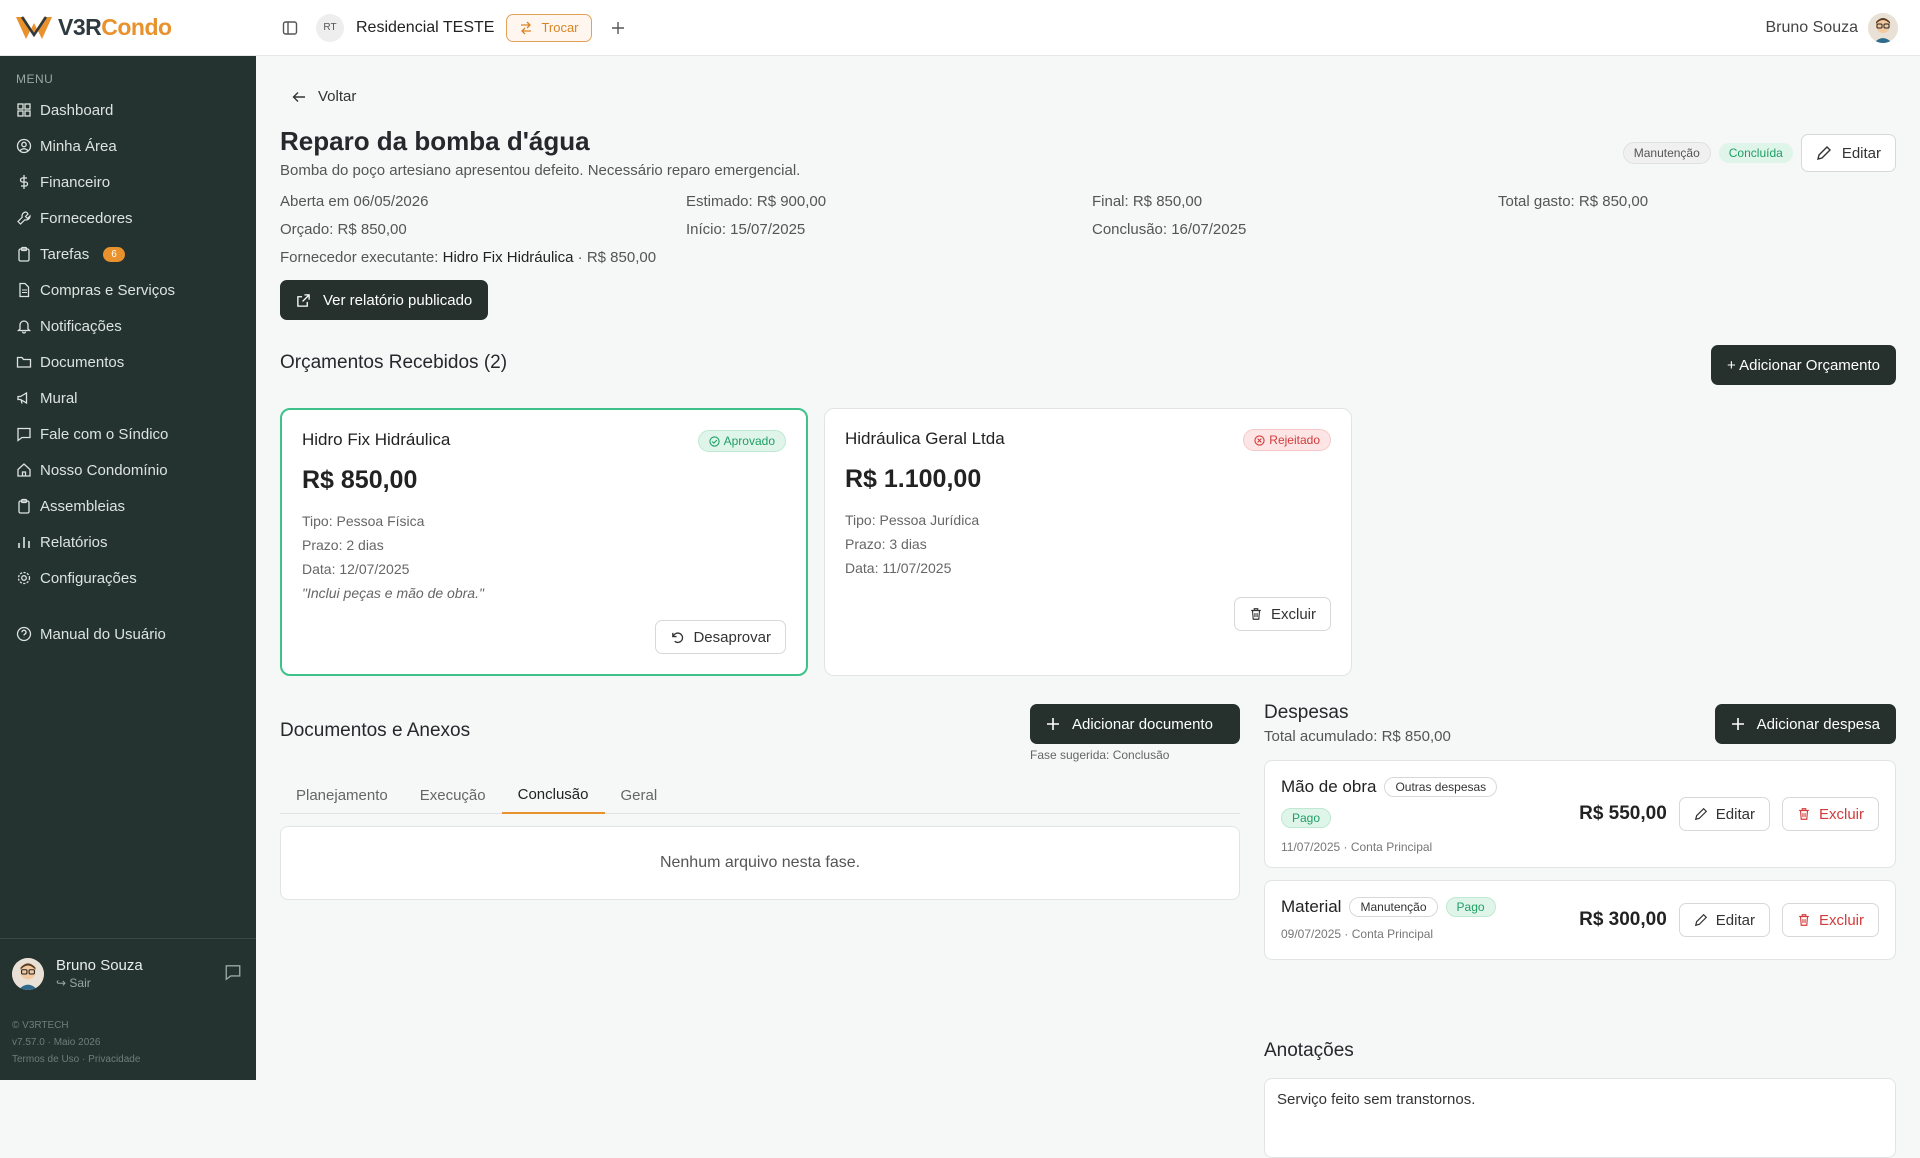 The image size is (1920, 1158). I want to click on edit-expense-label: Editar, so click(1735, 920).